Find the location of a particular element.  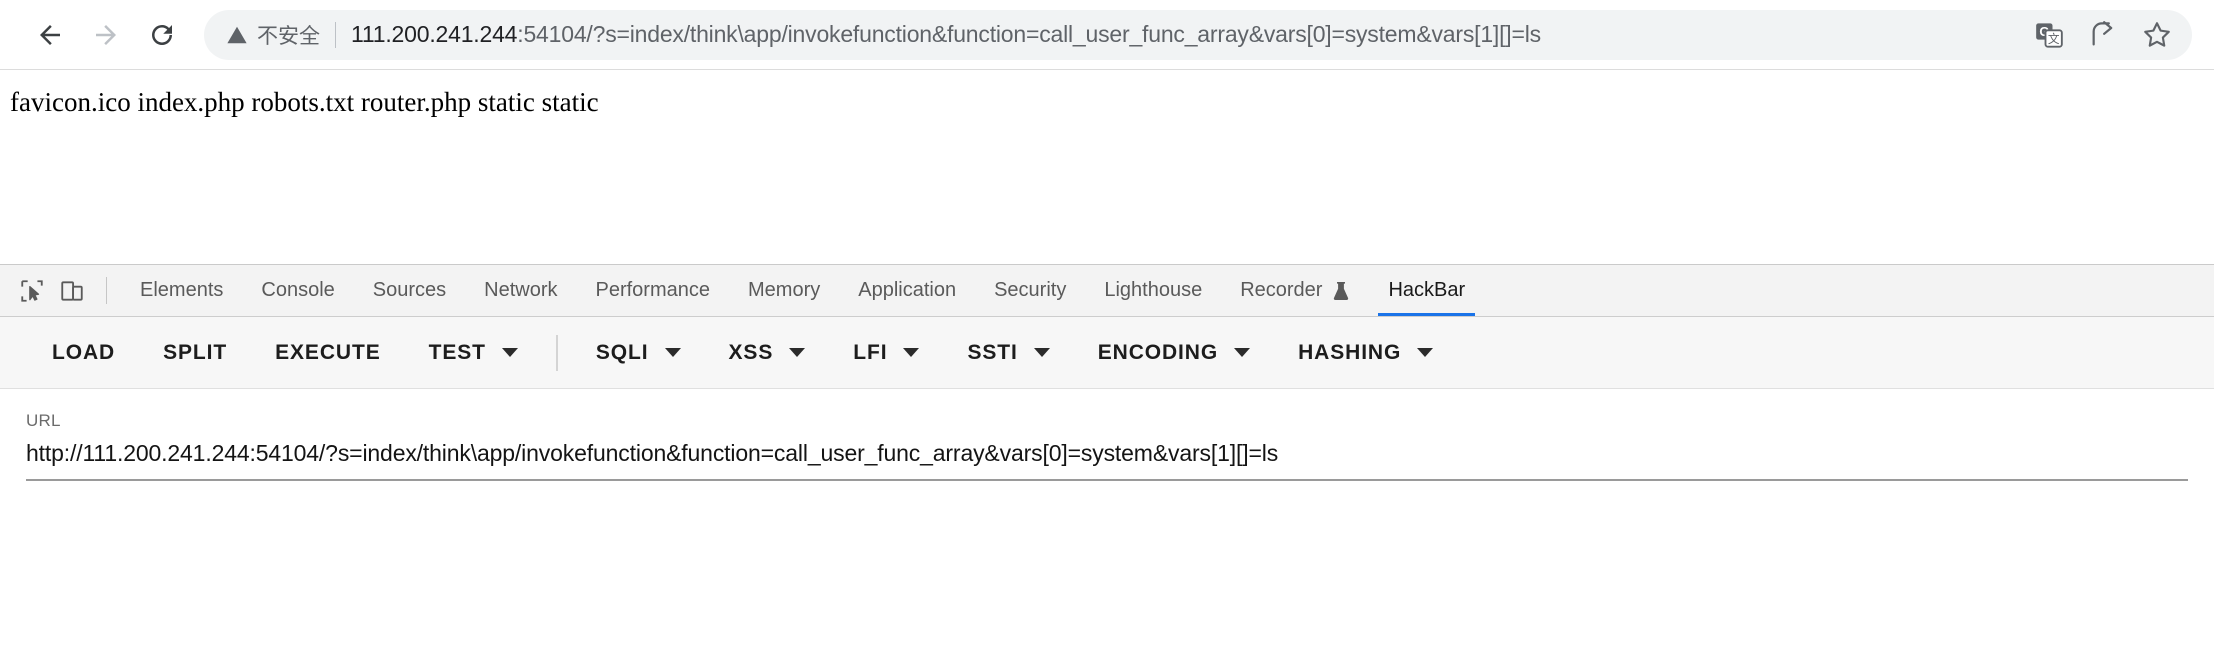

tab-hackbar: HackBar is located at coordinates (1426, 290).